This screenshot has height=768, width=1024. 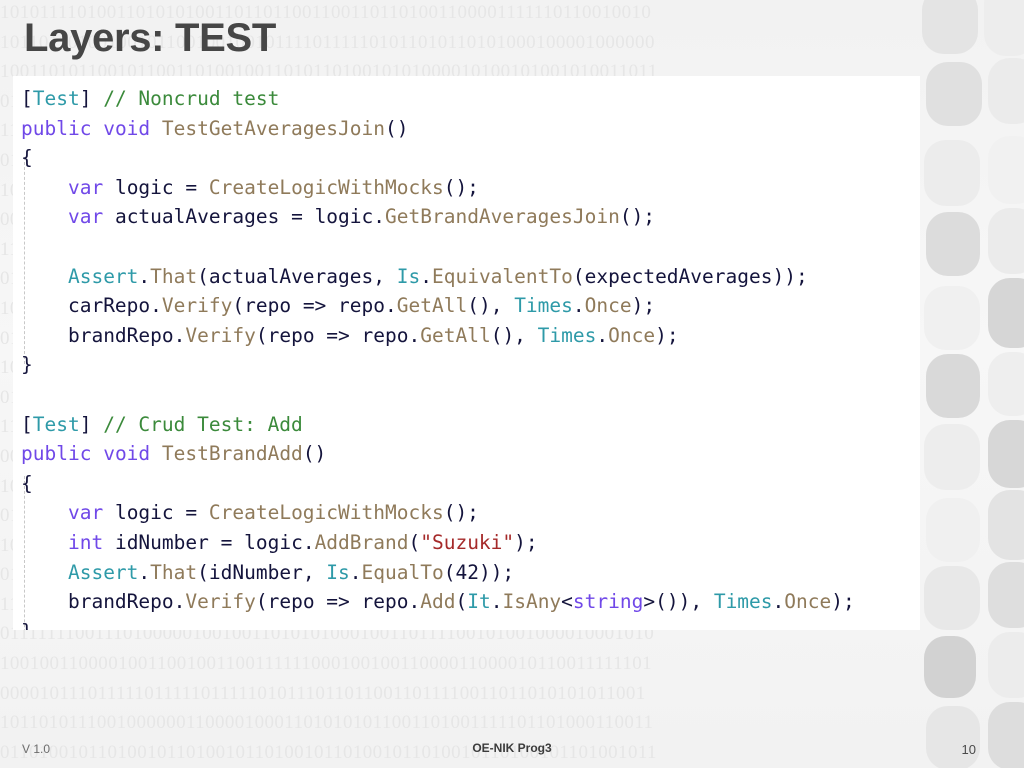 What do you see at coordinates (479, 602) in the screenshot?
I see `code-token-type: It` at bounding box center [479, 602].